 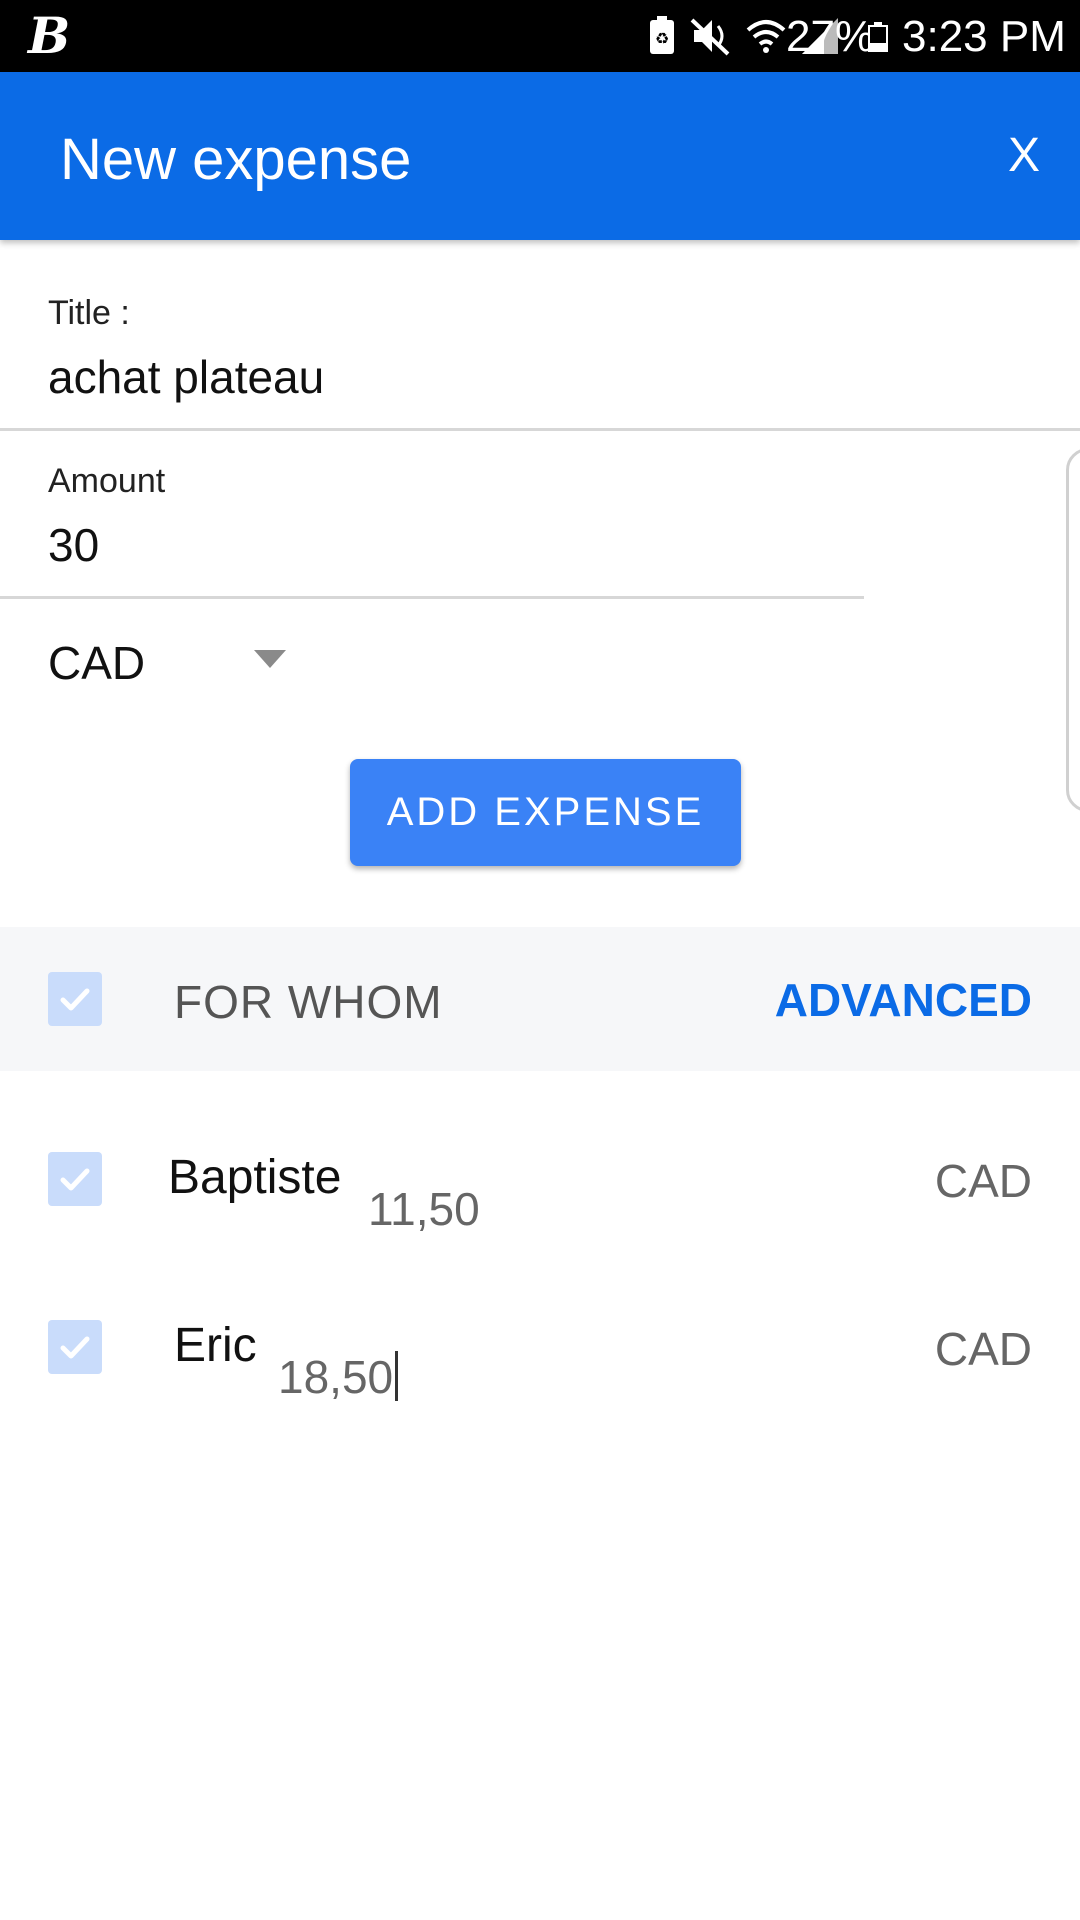 What do you see at coordinates (432, 597) in the screenshot?
I see `amount-divider` at bounding box center [432, 597].